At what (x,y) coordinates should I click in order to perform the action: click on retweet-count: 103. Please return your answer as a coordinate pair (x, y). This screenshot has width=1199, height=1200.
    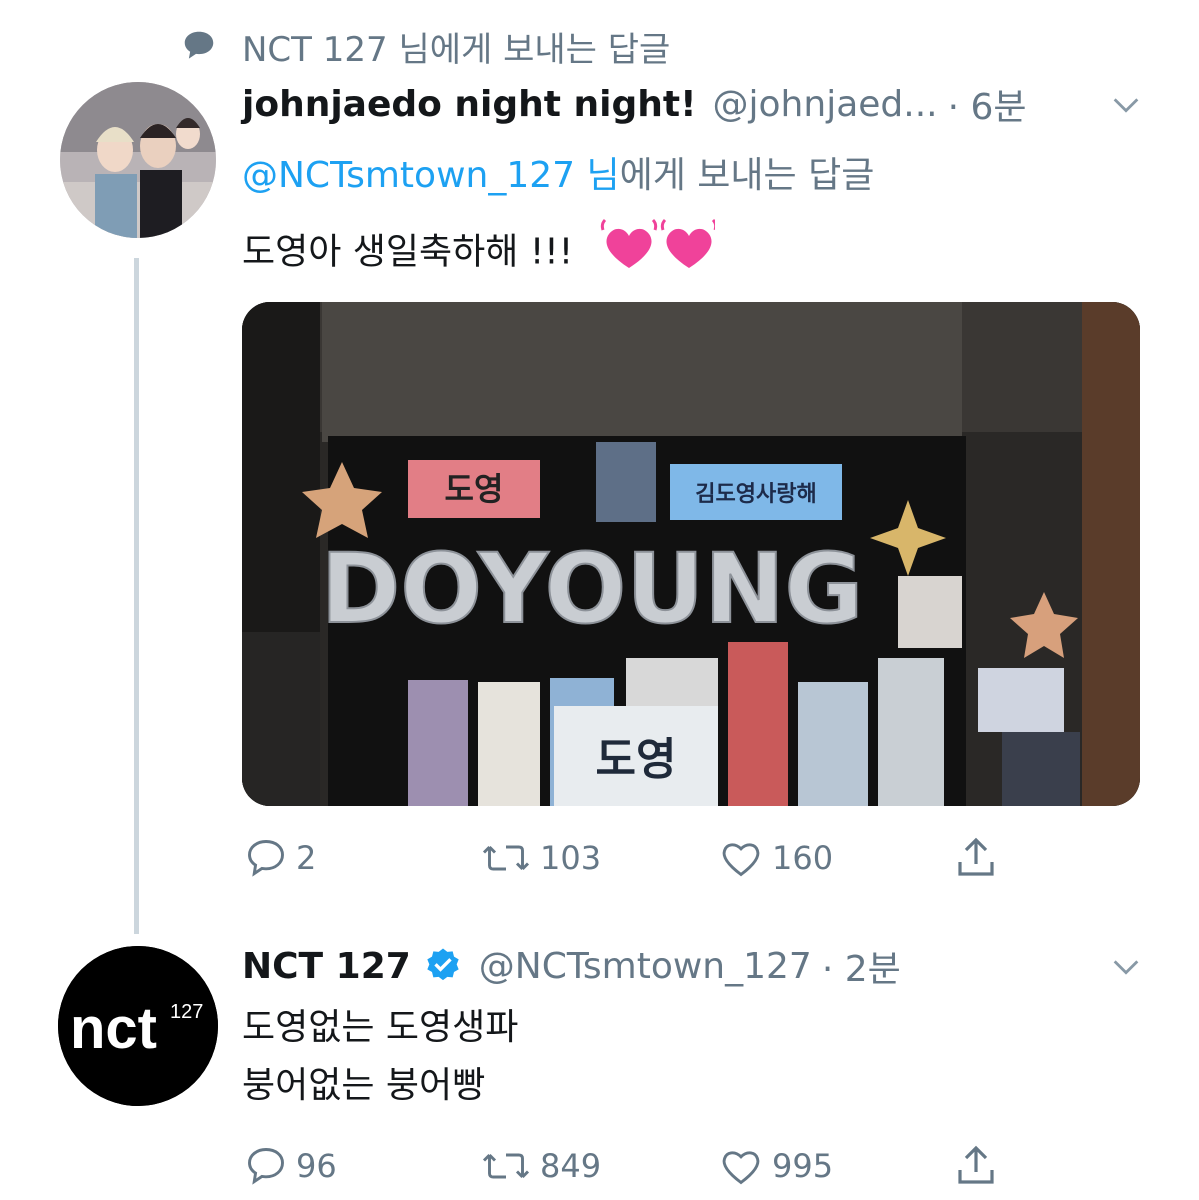
    Looking at the image, I should click on (571, 858).